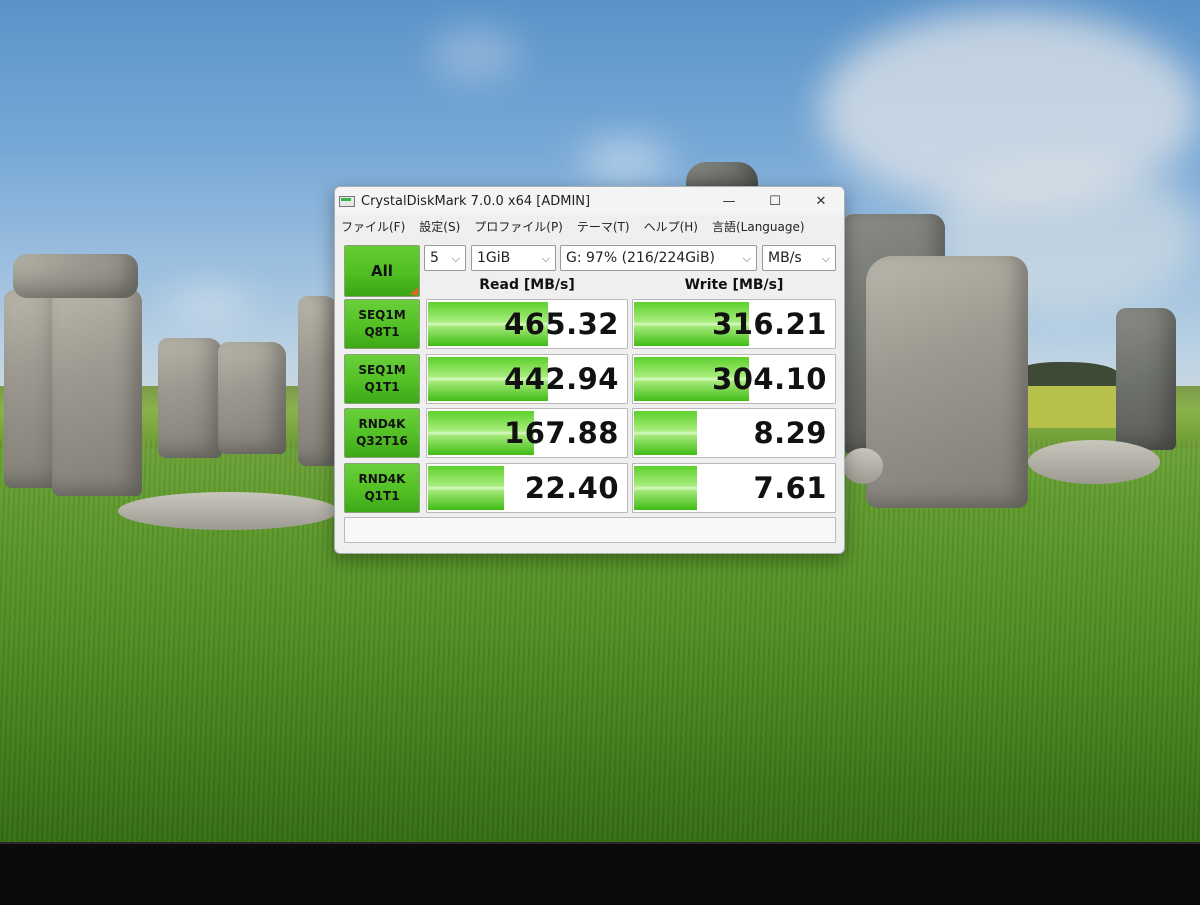 Image resolution: width=1200 pixels, height=905 pixels. I want to click on lintel-stone, so click(75, 276).